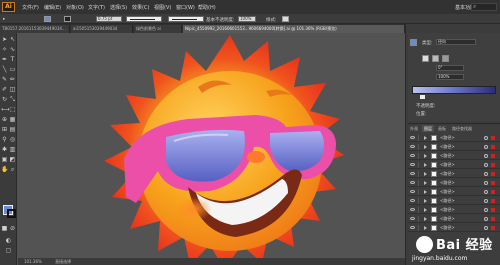 Image resolution: width=500 pixels, height=265 pixels. What do you see at coordinates (8, 240) in the screenshot?
I see `draw-mode-icon: ◐` at bounding box center [8, 240].